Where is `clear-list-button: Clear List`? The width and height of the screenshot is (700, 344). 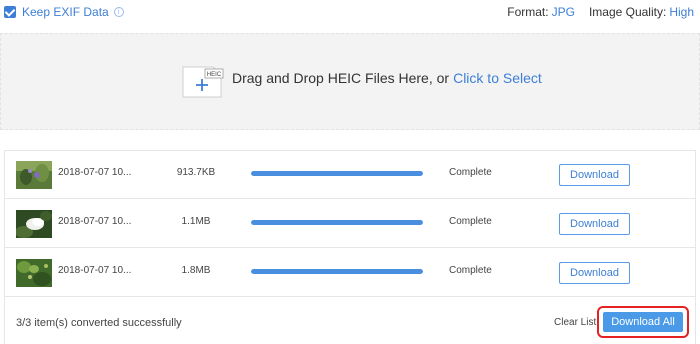
clear-list-button: Clear List is located at coordinates (575, 322).